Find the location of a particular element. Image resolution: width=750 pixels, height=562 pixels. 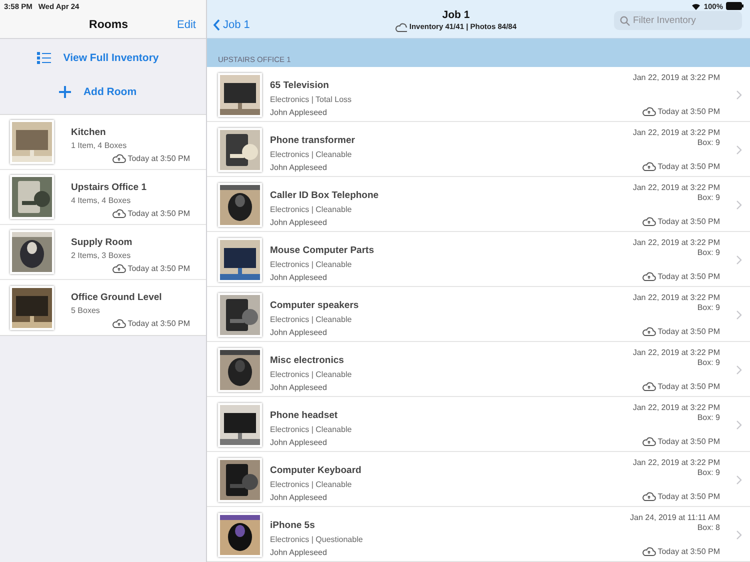

item-date: Jan 24, 2019 at 11:11 AM is located at coordinates (675, 518).